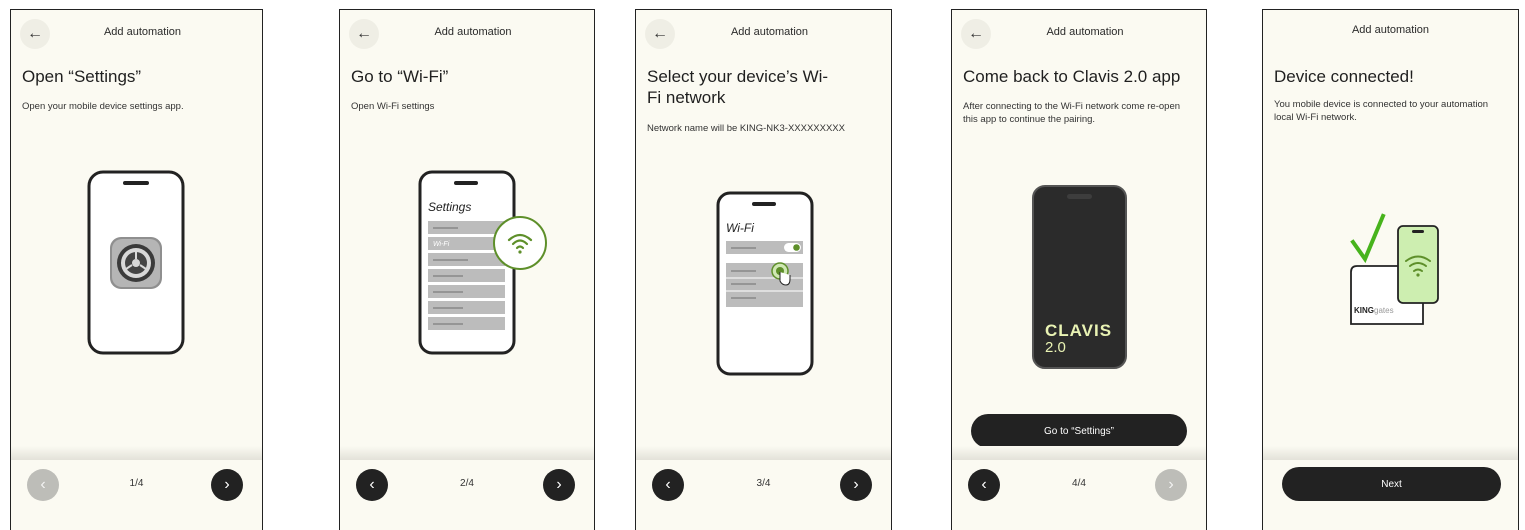 The height and width of the screenshot is (530, 1525). Describe the element at coordinates (449, 207) in the screenshot. I see `phone-settings-heading: Settings` at that location.